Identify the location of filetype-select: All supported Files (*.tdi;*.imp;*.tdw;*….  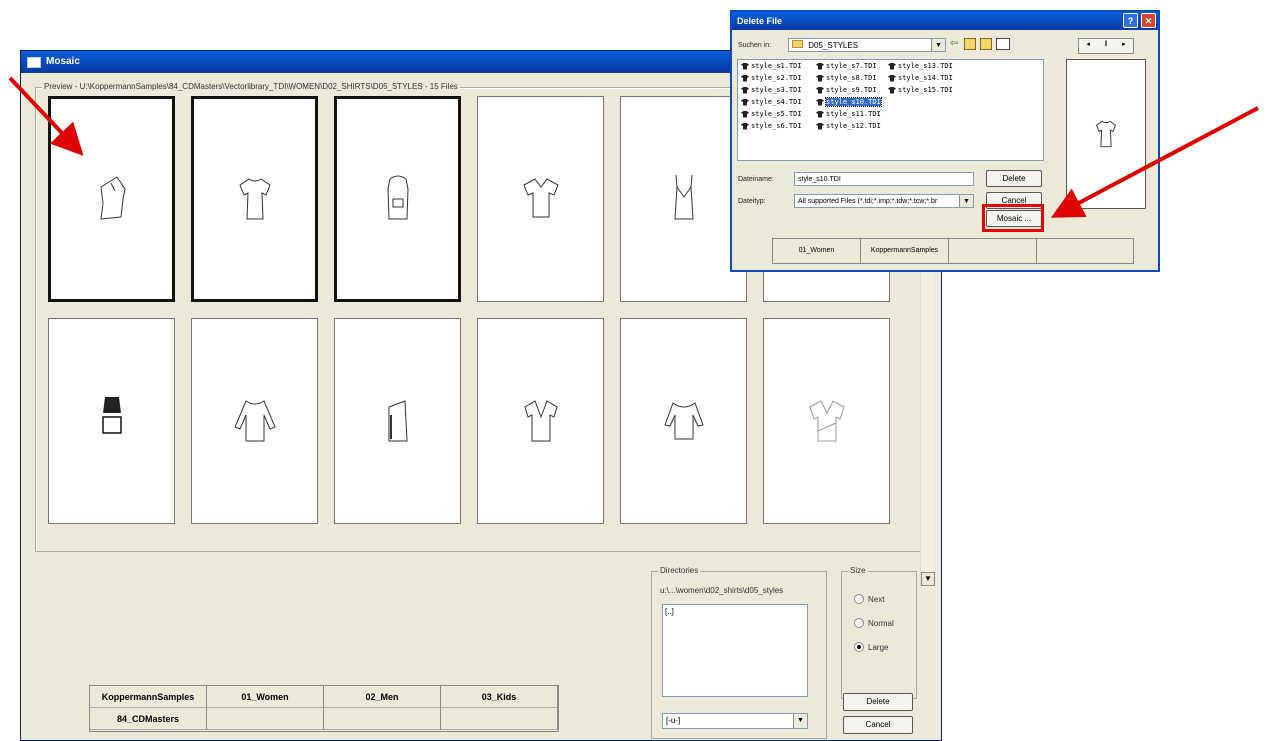
(884, 201).